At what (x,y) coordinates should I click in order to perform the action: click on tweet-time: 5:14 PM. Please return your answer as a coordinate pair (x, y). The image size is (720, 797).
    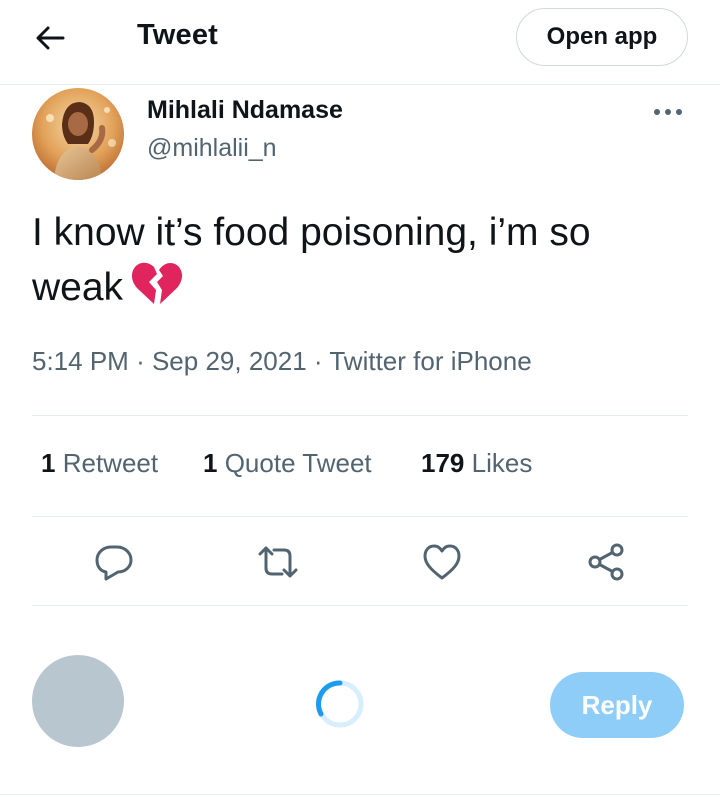
    Looking at the image, I should click on (80, 361).